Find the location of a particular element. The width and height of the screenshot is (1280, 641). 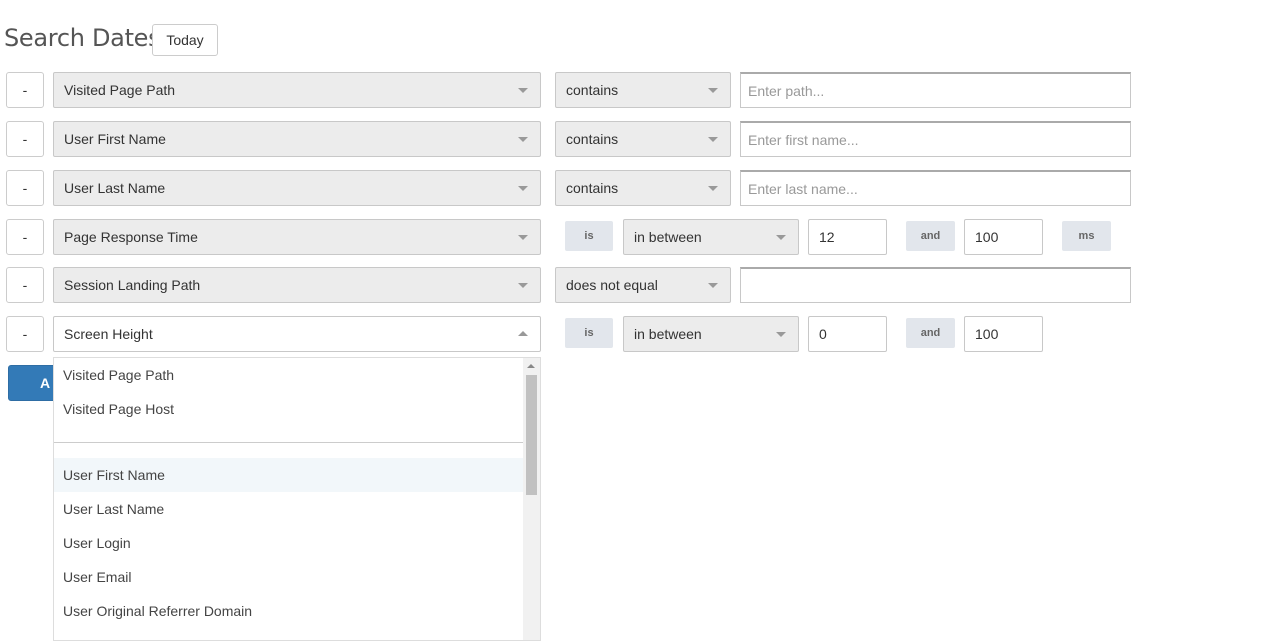

dropdown-option: User Login is located at coordinates (289, 543).